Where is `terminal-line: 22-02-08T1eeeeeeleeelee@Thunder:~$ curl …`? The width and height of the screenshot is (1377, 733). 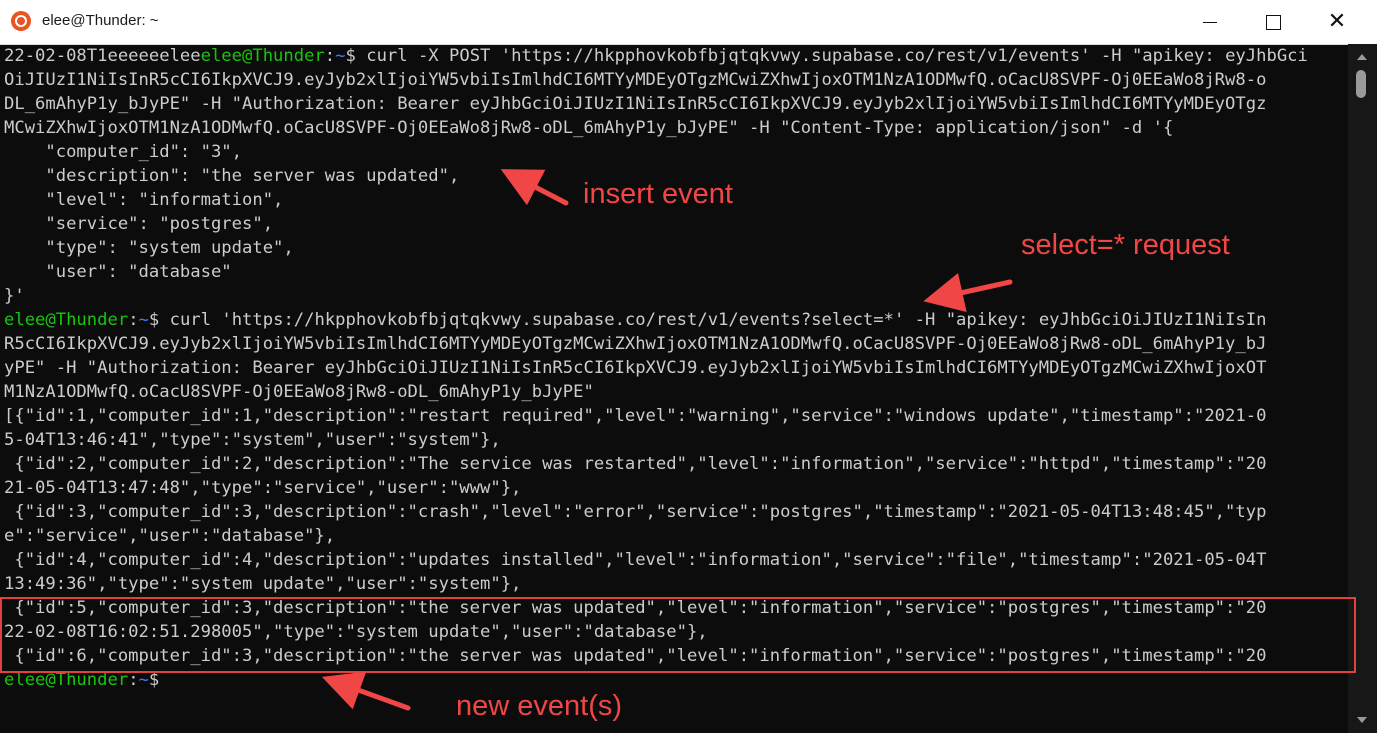 terminal-line: 22-02-08T1eeeeeeleeelee@Thunder:~$ curl … is located at coordinates (675, 56).